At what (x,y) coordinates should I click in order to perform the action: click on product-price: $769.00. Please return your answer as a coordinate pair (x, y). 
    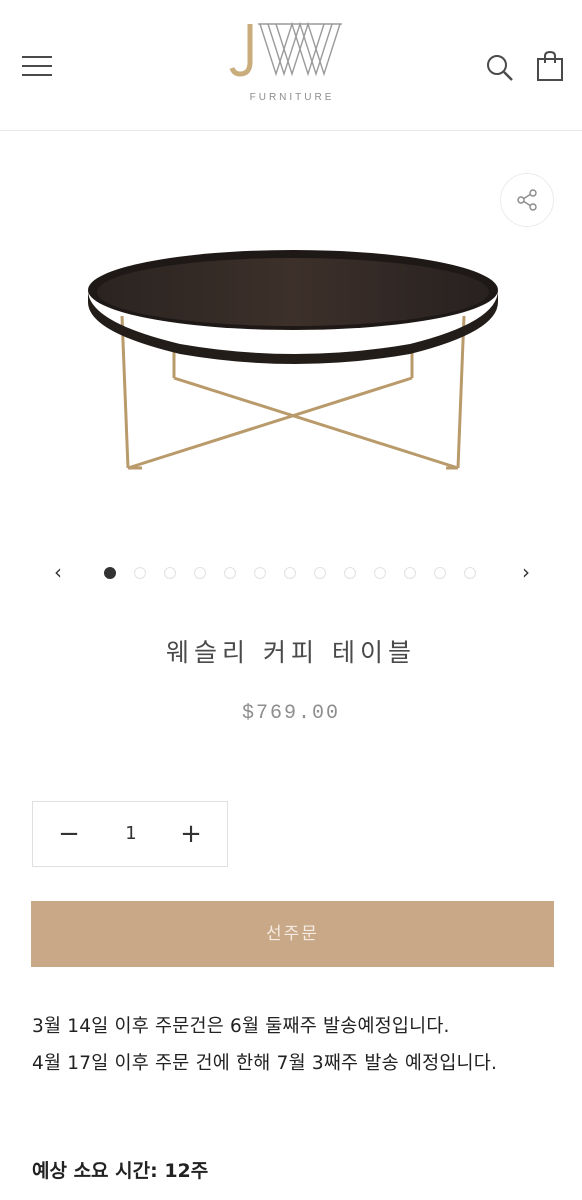
    Looking at the image, I should click on (290, 713).